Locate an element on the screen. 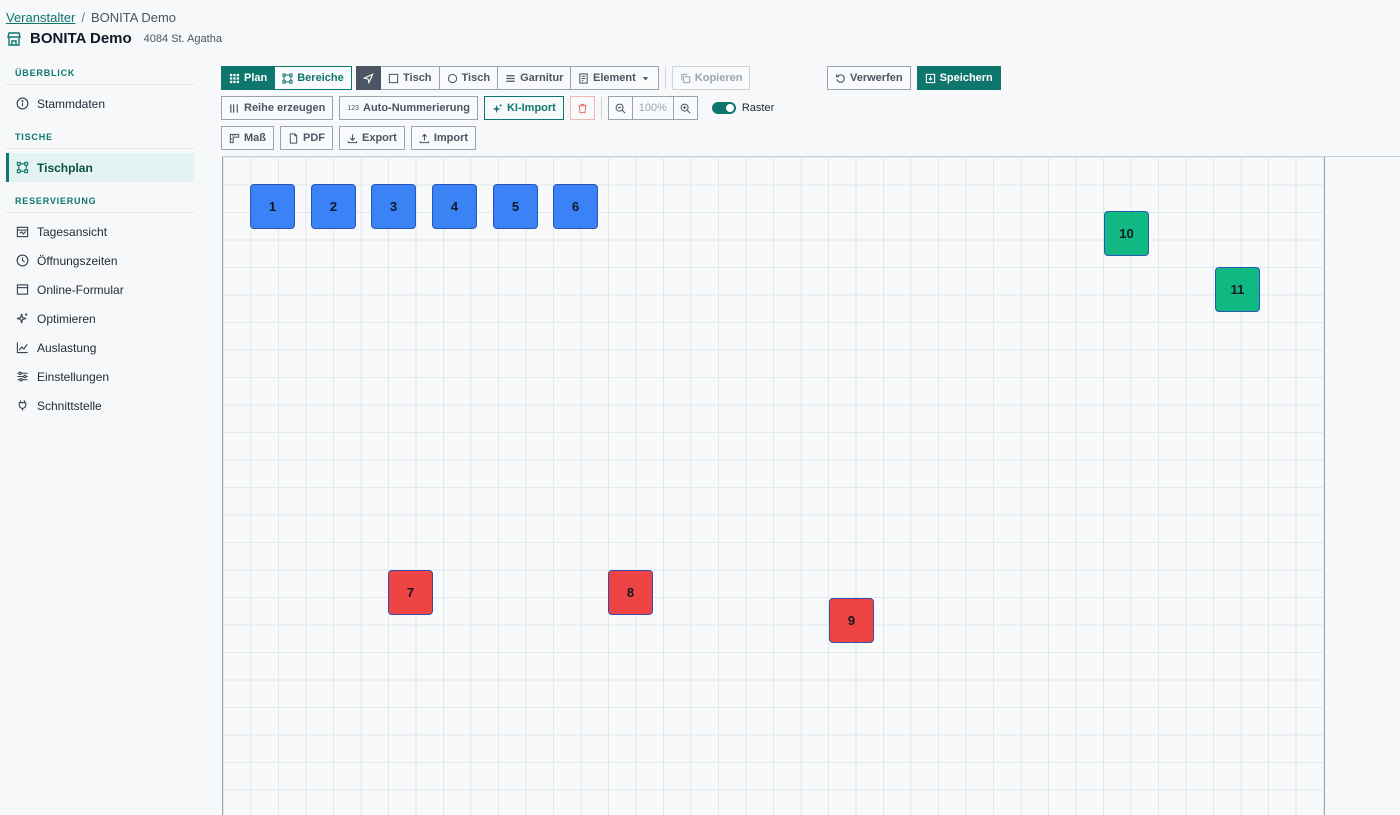 This screenshot has height=815, width=1400. sidebar-item-label: Tagesansicht is located at coordinates (72, 231).